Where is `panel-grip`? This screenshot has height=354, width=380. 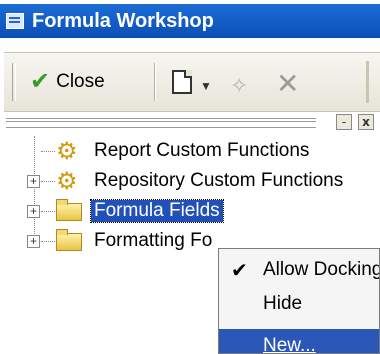 panel-grip is located at coordinates (161, 123).